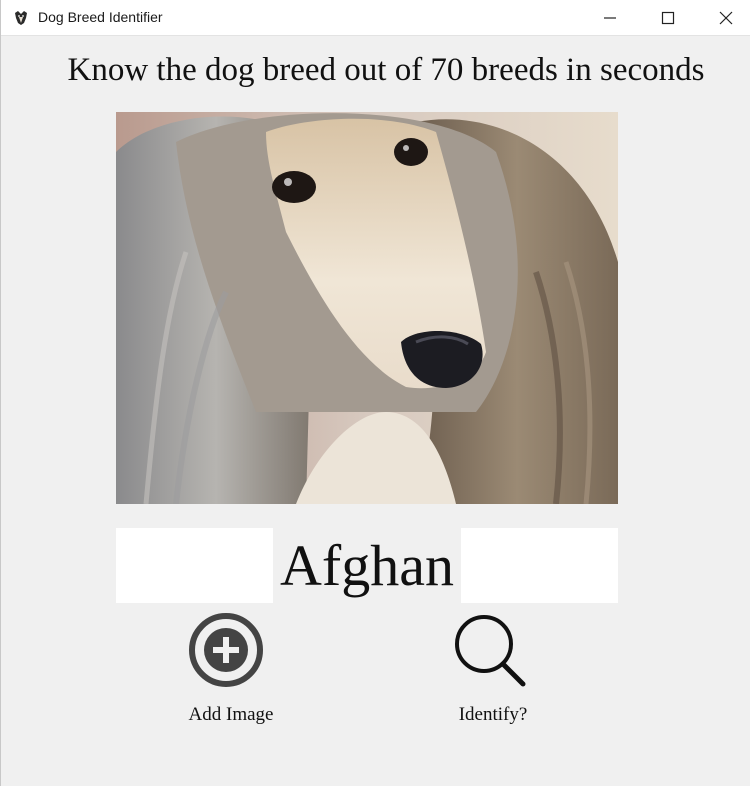  What do you see at coordinates (493, 714) in the screenshot?
I see `identify-label: Identify?` at bounding box center [493, 714].